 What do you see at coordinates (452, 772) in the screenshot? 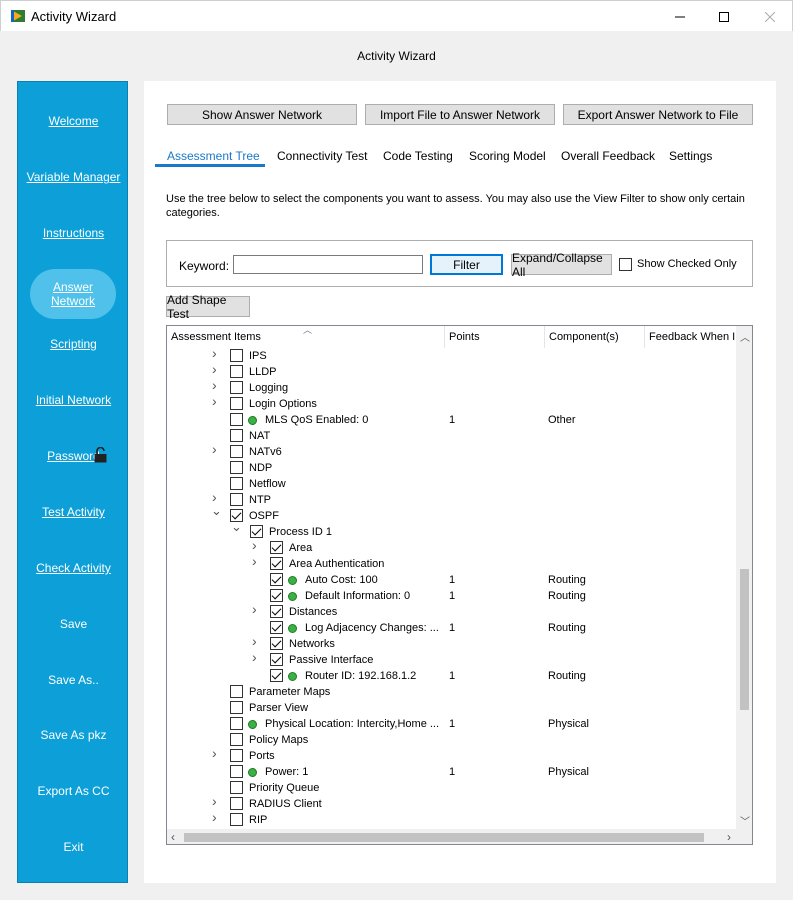
I see `tree-row: Power: 1 1 Physical` at bounding box center [452, 772].